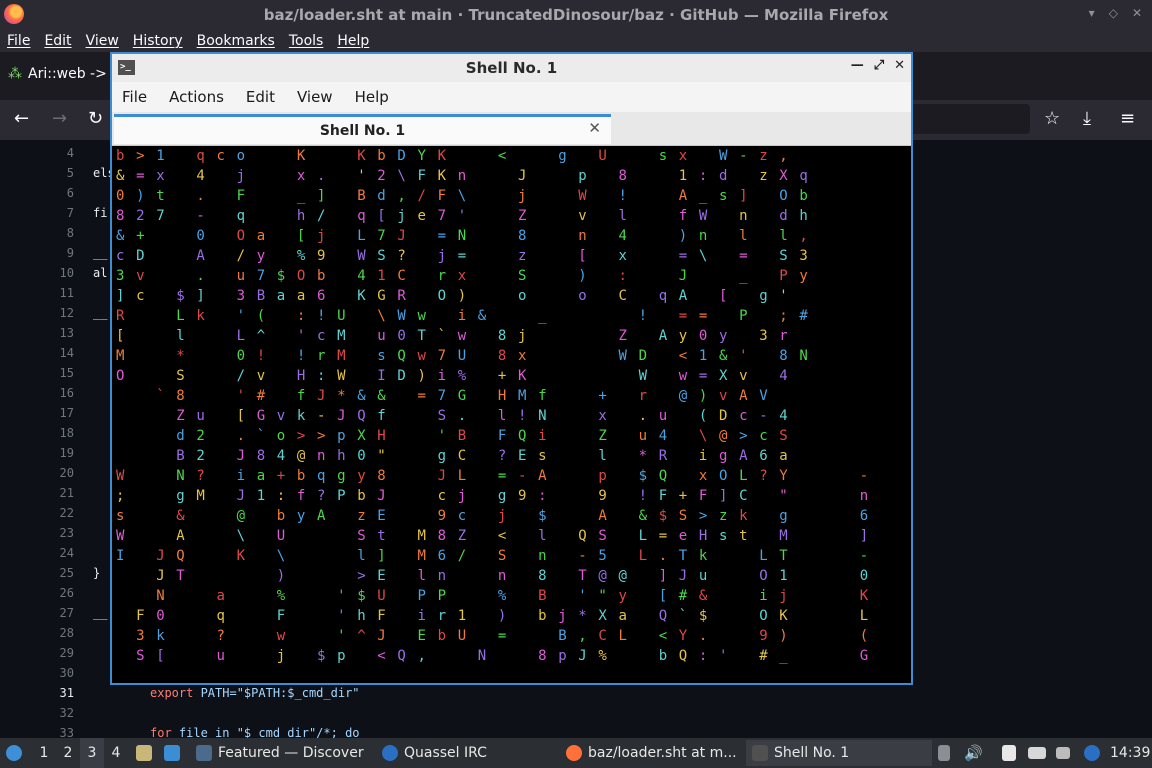 The height and width of the screenshot is (768, 1152). What do you see at coordinates (100, 213) in the screenshot?
I see `code-fragment: fi` at bounding box center [100, 213].